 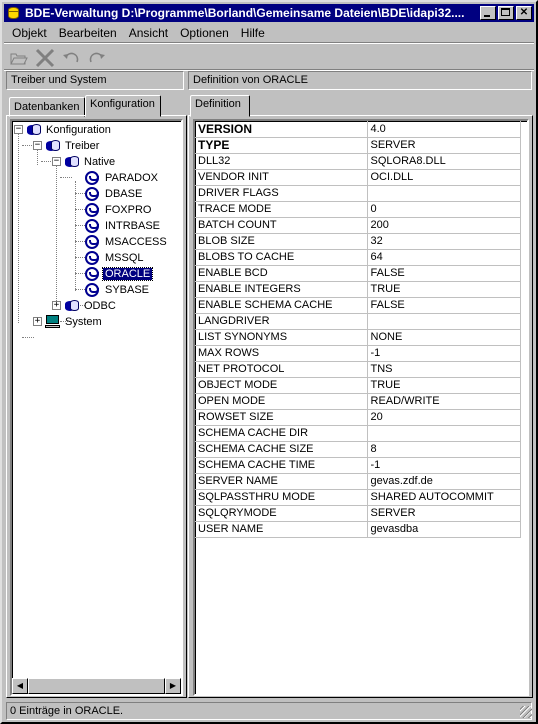 What do you see at coordinates (253, 33) in the screenshot?
I see `menu-hilfe: Hilfe` at bounding box center [253, 33].